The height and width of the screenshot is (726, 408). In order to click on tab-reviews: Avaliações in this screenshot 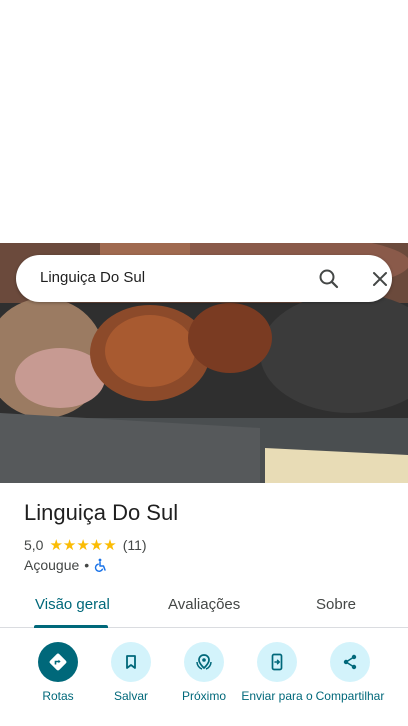, I will do `click(204, 604)`.